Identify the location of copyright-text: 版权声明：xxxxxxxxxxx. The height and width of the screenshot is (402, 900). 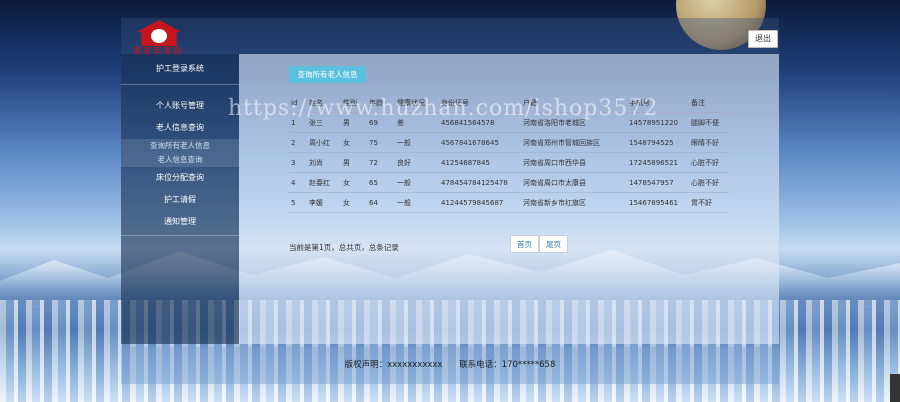
(393, 365).